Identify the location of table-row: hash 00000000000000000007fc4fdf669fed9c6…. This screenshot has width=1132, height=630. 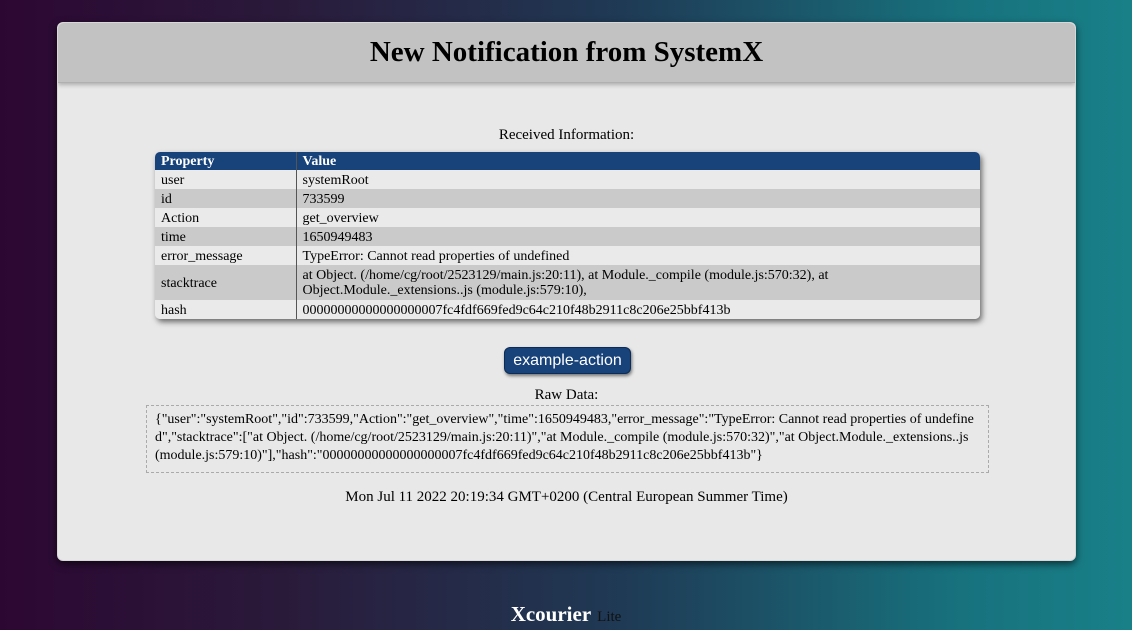
(567, 309).